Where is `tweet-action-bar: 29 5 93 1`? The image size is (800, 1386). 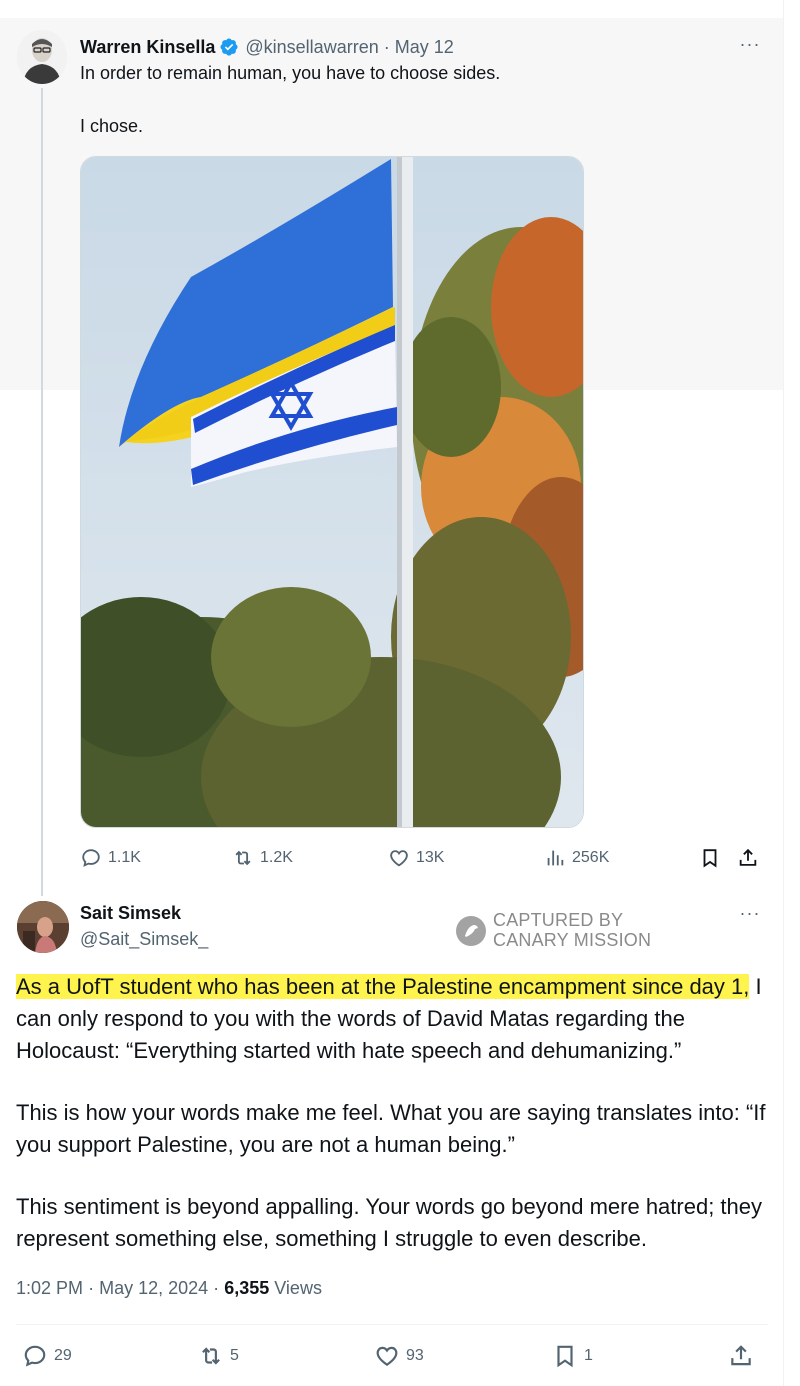 tweet-action-bar: 29 5 93 1 is located at coordinates (392, 1357).